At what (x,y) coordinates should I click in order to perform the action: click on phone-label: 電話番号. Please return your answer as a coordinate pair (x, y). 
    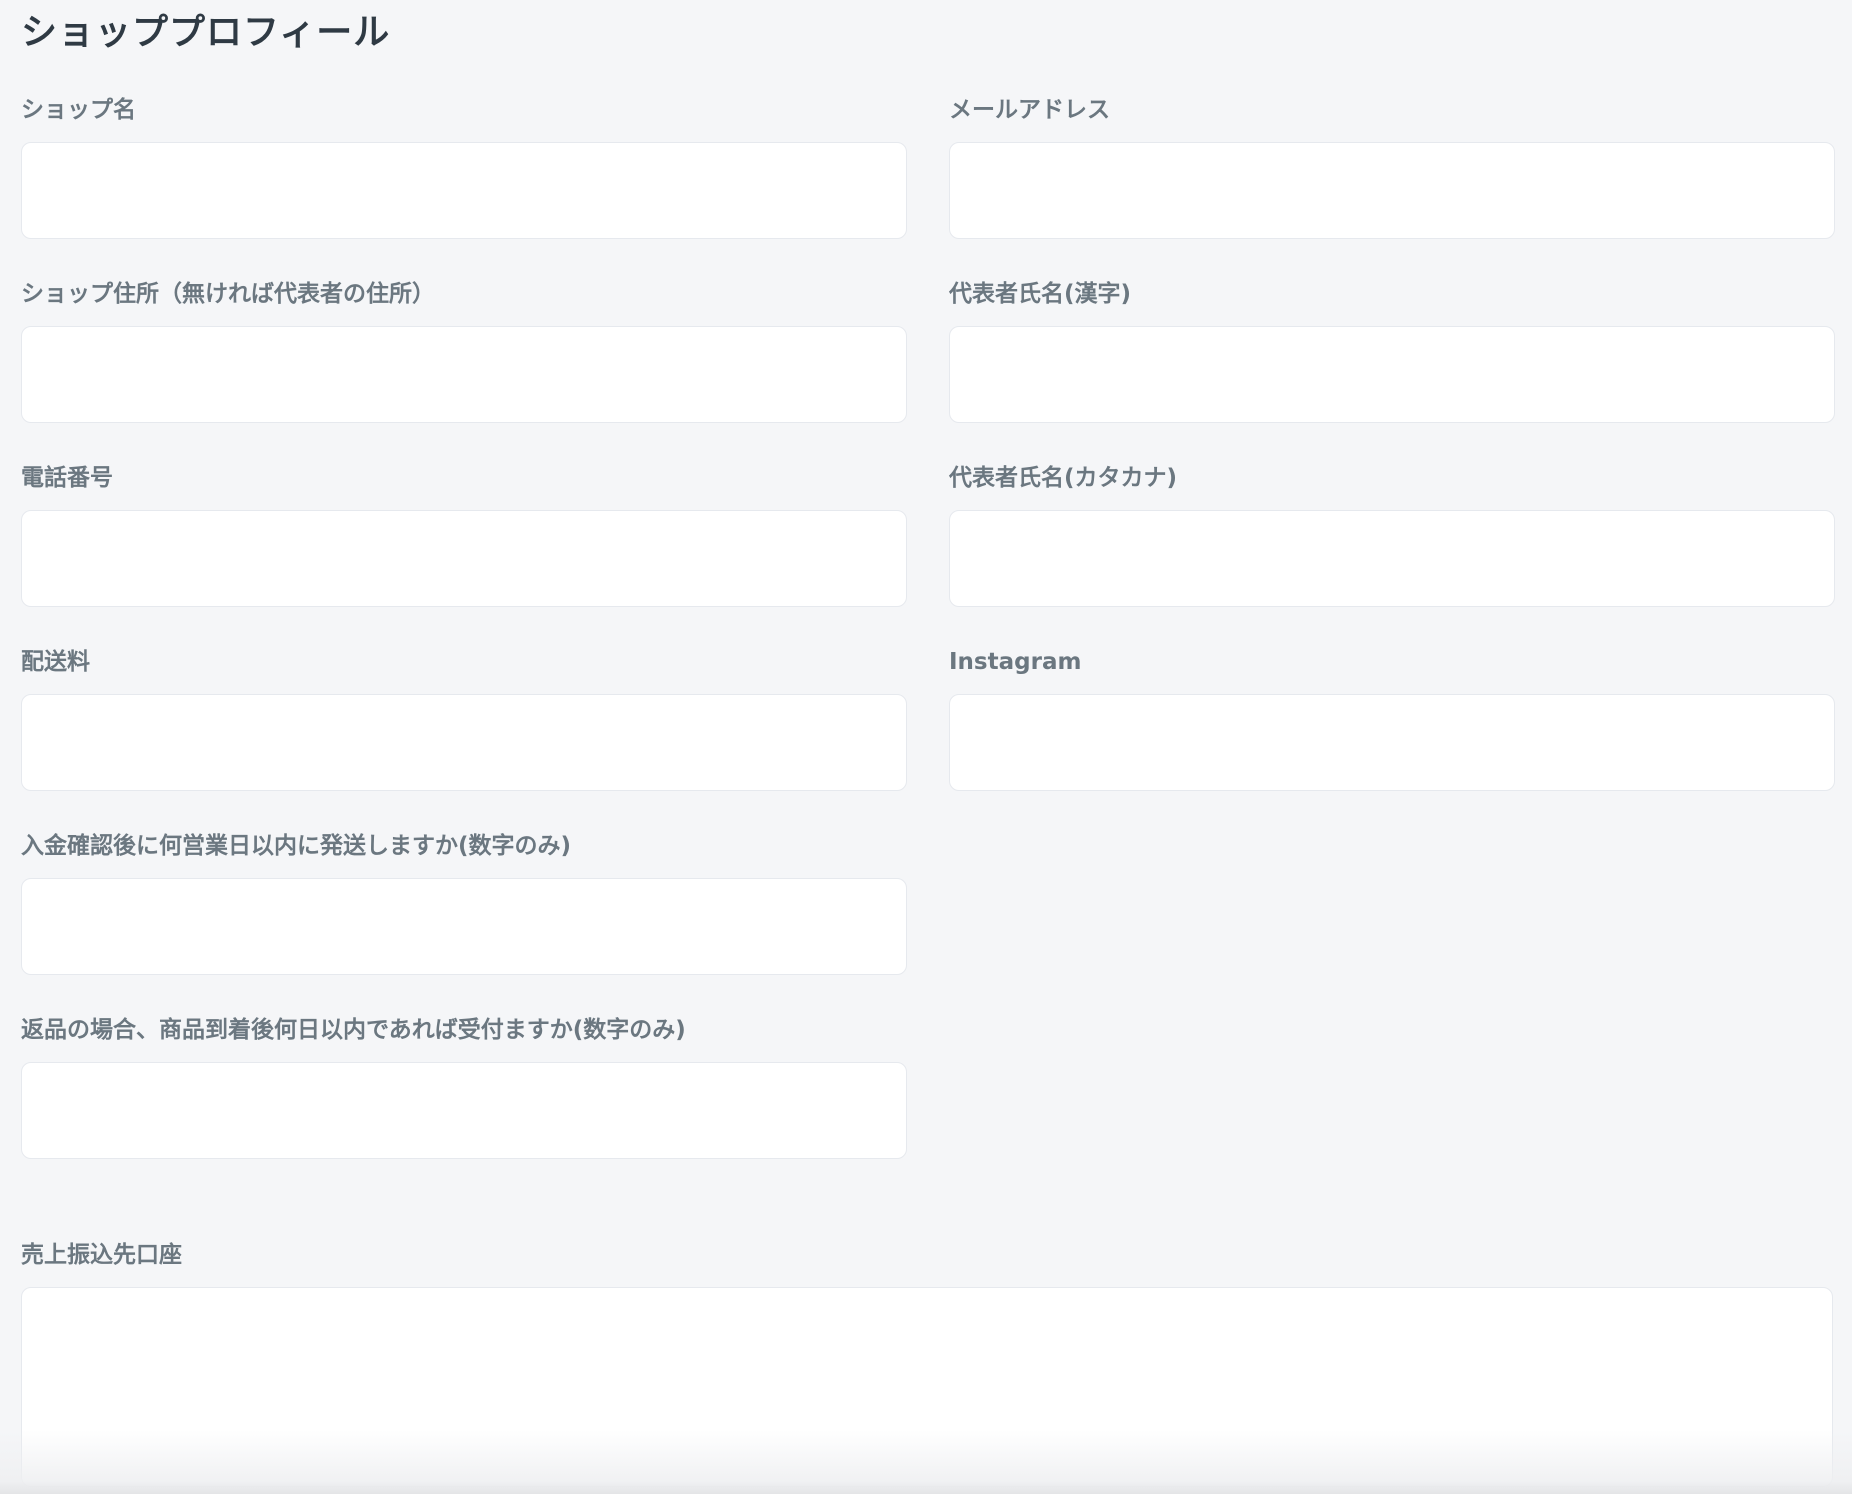
    Looking at the image, I should click on (67, 478).